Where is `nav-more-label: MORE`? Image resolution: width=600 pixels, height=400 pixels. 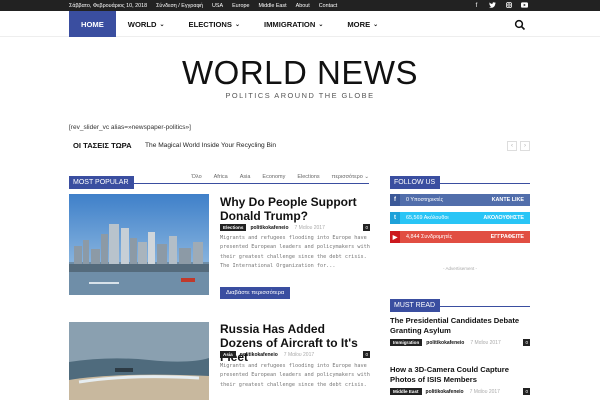
nav-more-label: MORE is located at coordinates (359, 24).